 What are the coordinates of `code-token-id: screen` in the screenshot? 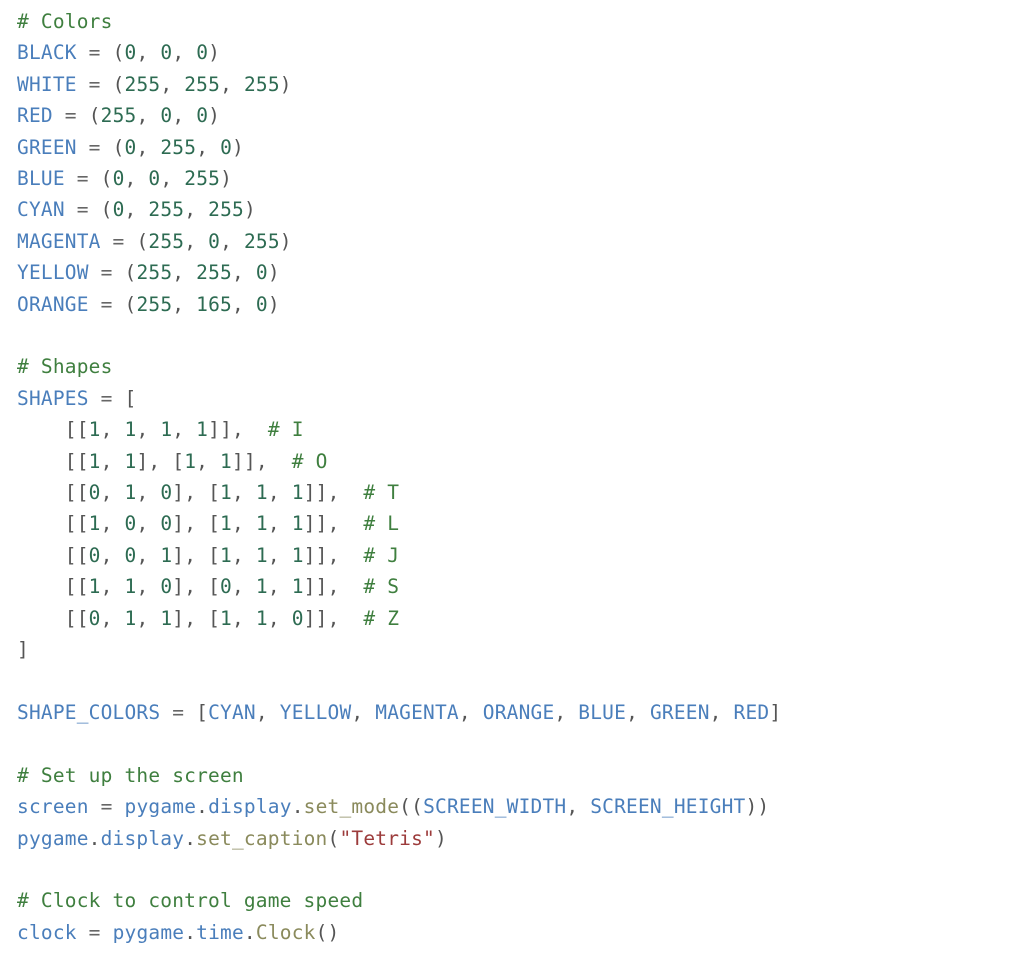 It's located at (53, 807).